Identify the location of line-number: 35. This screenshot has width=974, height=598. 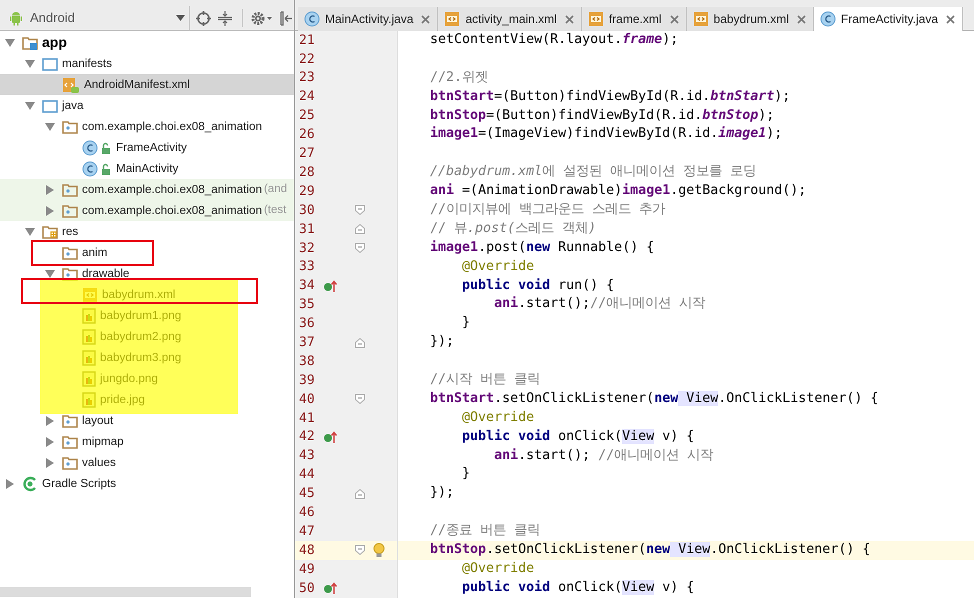
(307, 305).